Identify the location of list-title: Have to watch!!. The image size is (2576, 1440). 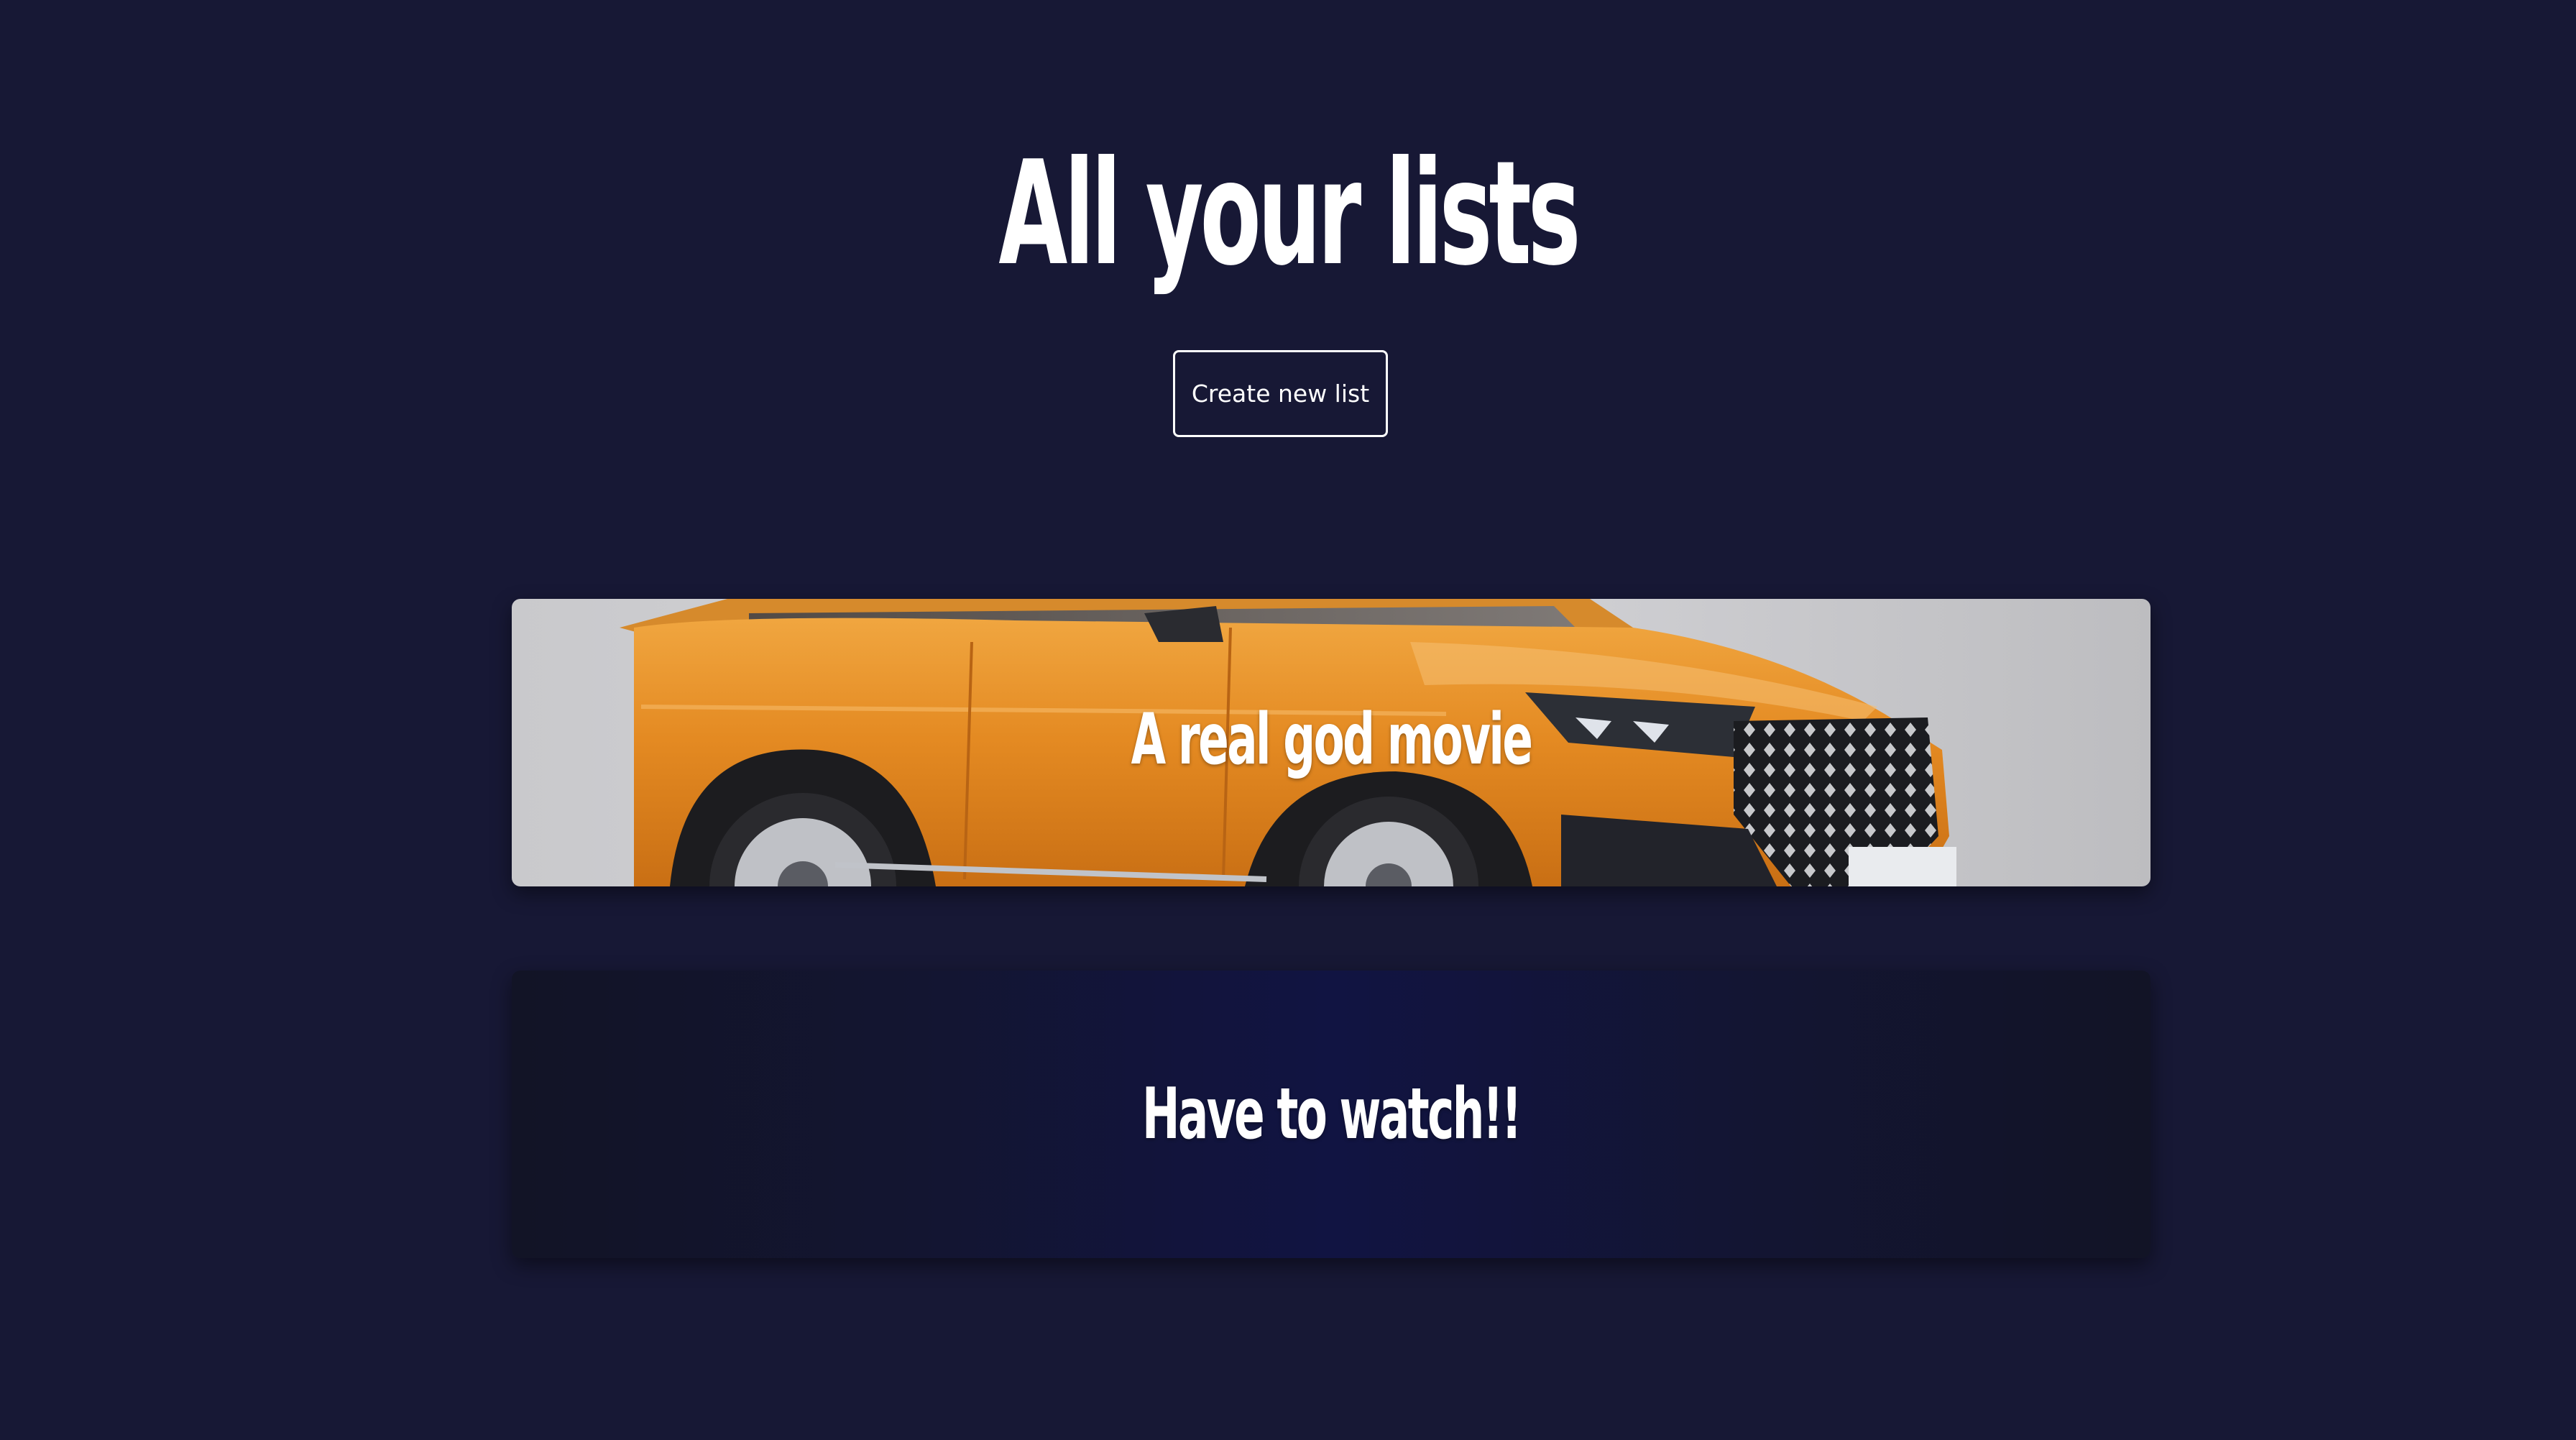
(1332, 1114).